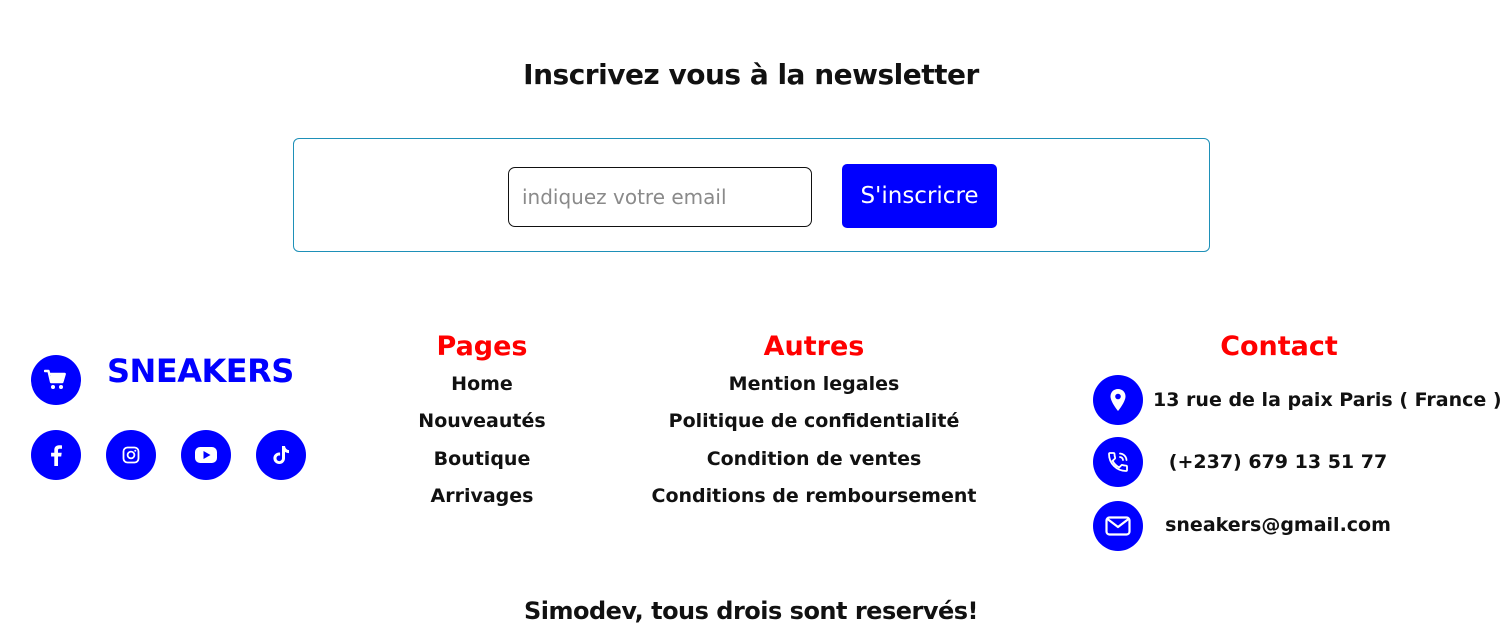 The height and width of the screenshot is (642, 1502). What do you see at coordinates (1118, 526) in the screenshot?
I see `envelope-icon` at bounding box center [1118, 526].